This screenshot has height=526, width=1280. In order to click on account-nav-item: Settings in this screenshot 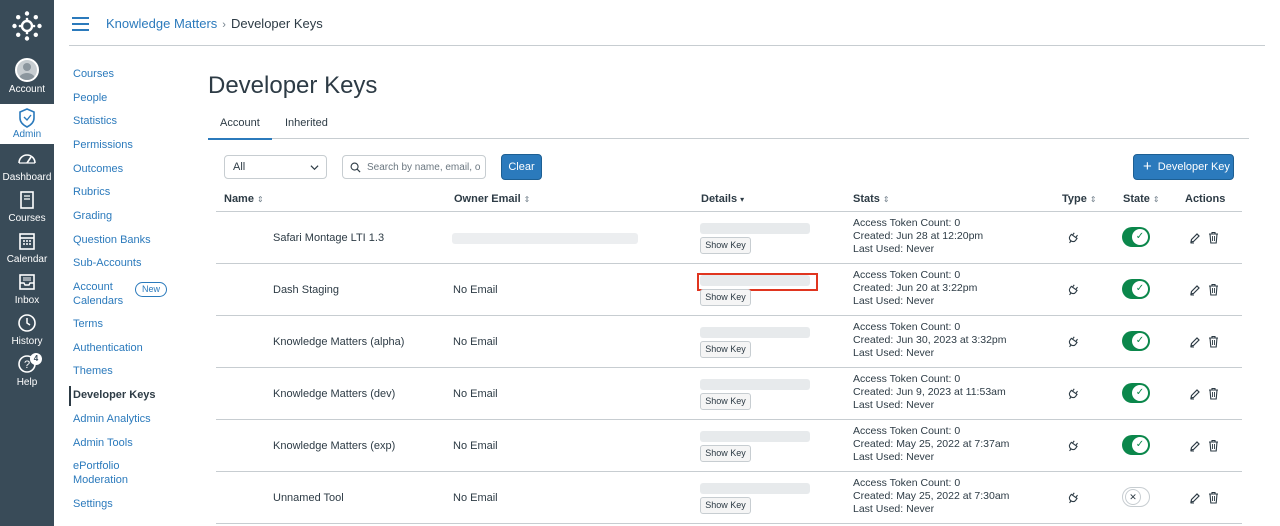, I will do `click(91, 505)`.